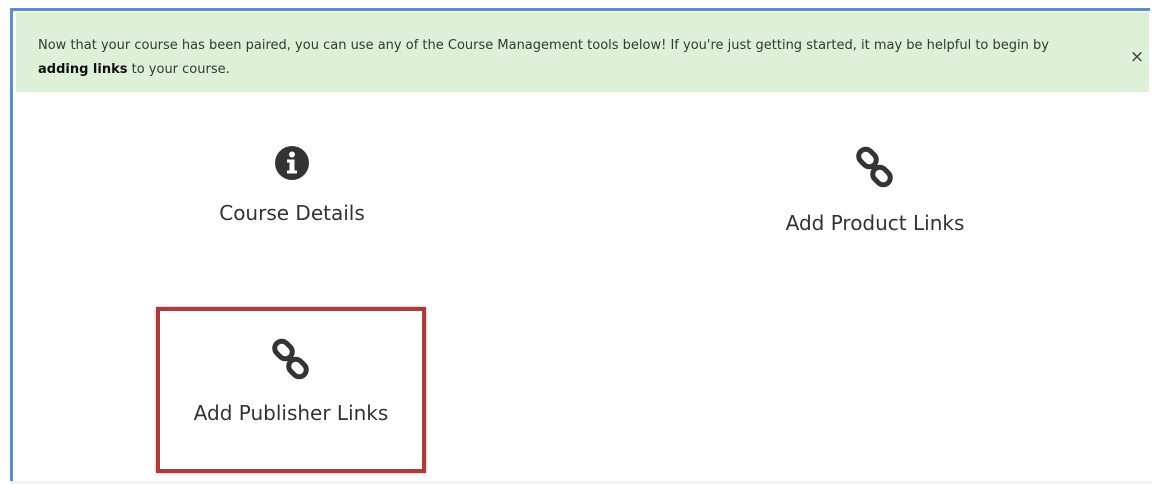  Describe the element at coordinates (875, 223) in the screenshot. I see `add-product-links-label: Add Product Links` at that location.